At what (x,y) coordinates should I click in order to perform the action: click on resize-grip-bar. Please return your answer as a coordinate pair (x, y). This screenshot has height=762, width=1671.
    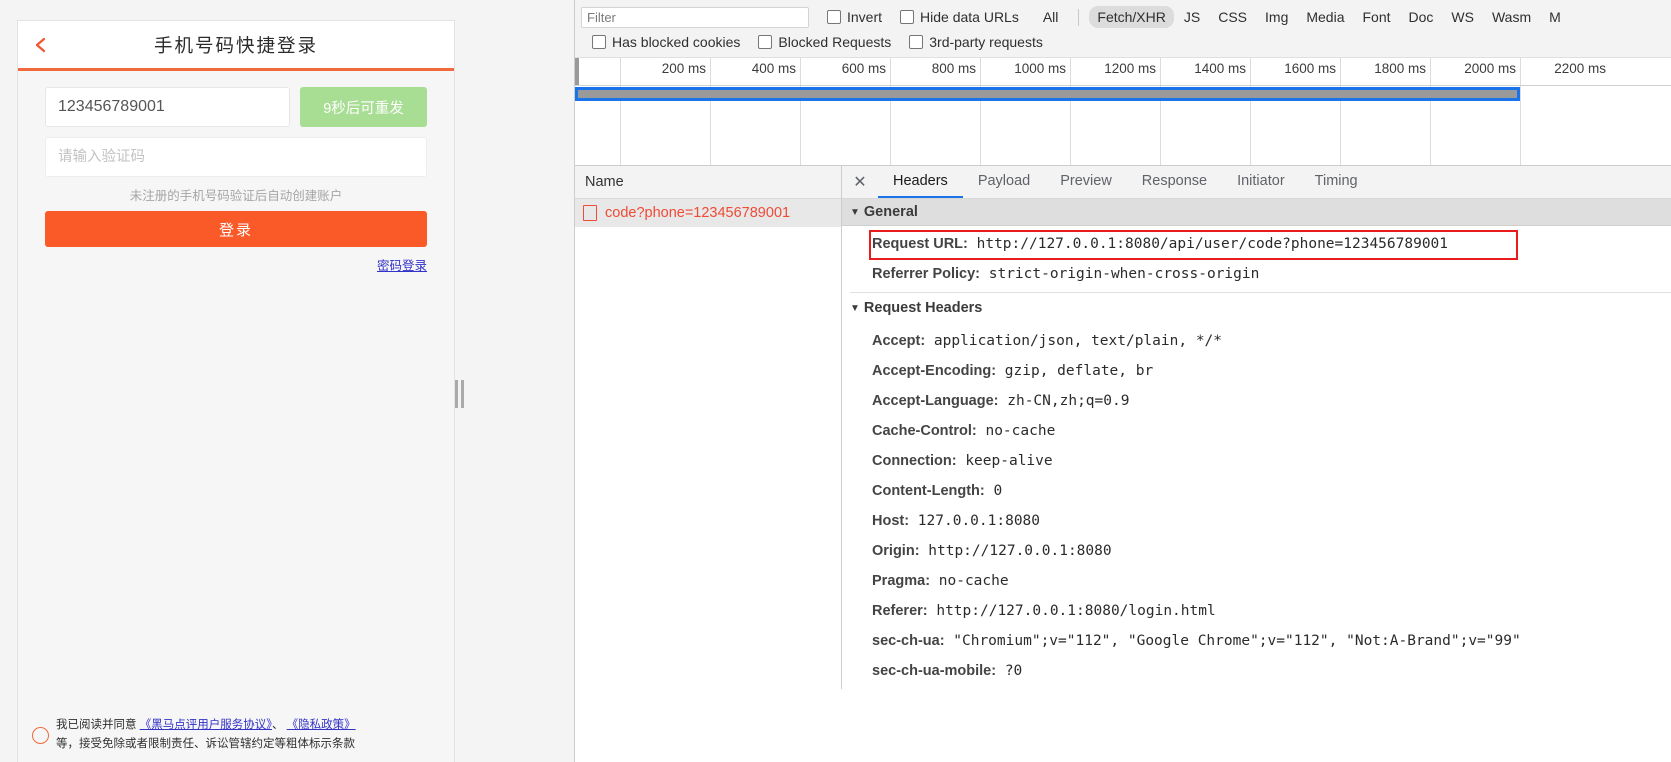
    Looking at the image, I should click on (456, 394).